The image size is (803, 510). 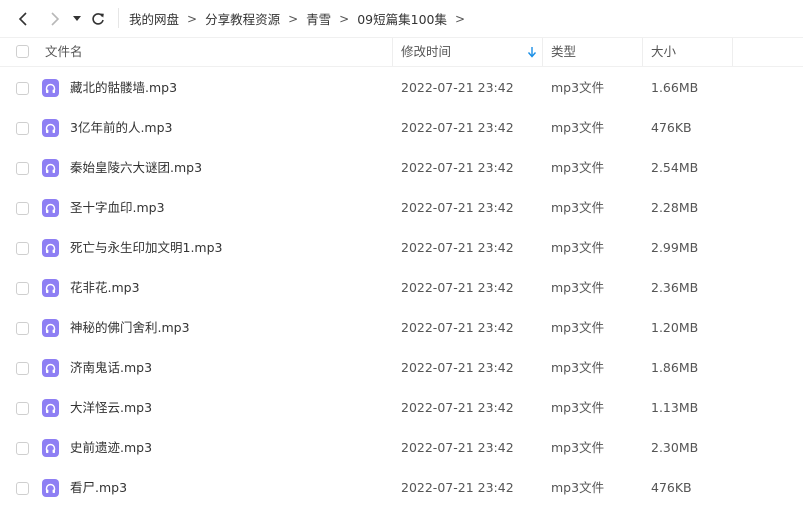 I want to click on file-size: 1.13MB, so click(x=675, y=407).